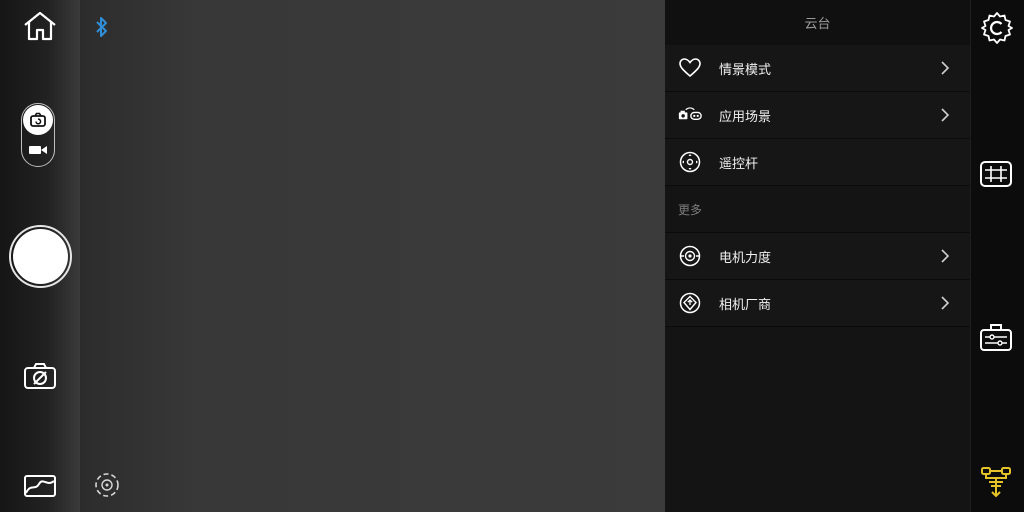 The height and width of the screenshot is (512, 1024). I want to click on video-camera-icon, so click(38, 150).